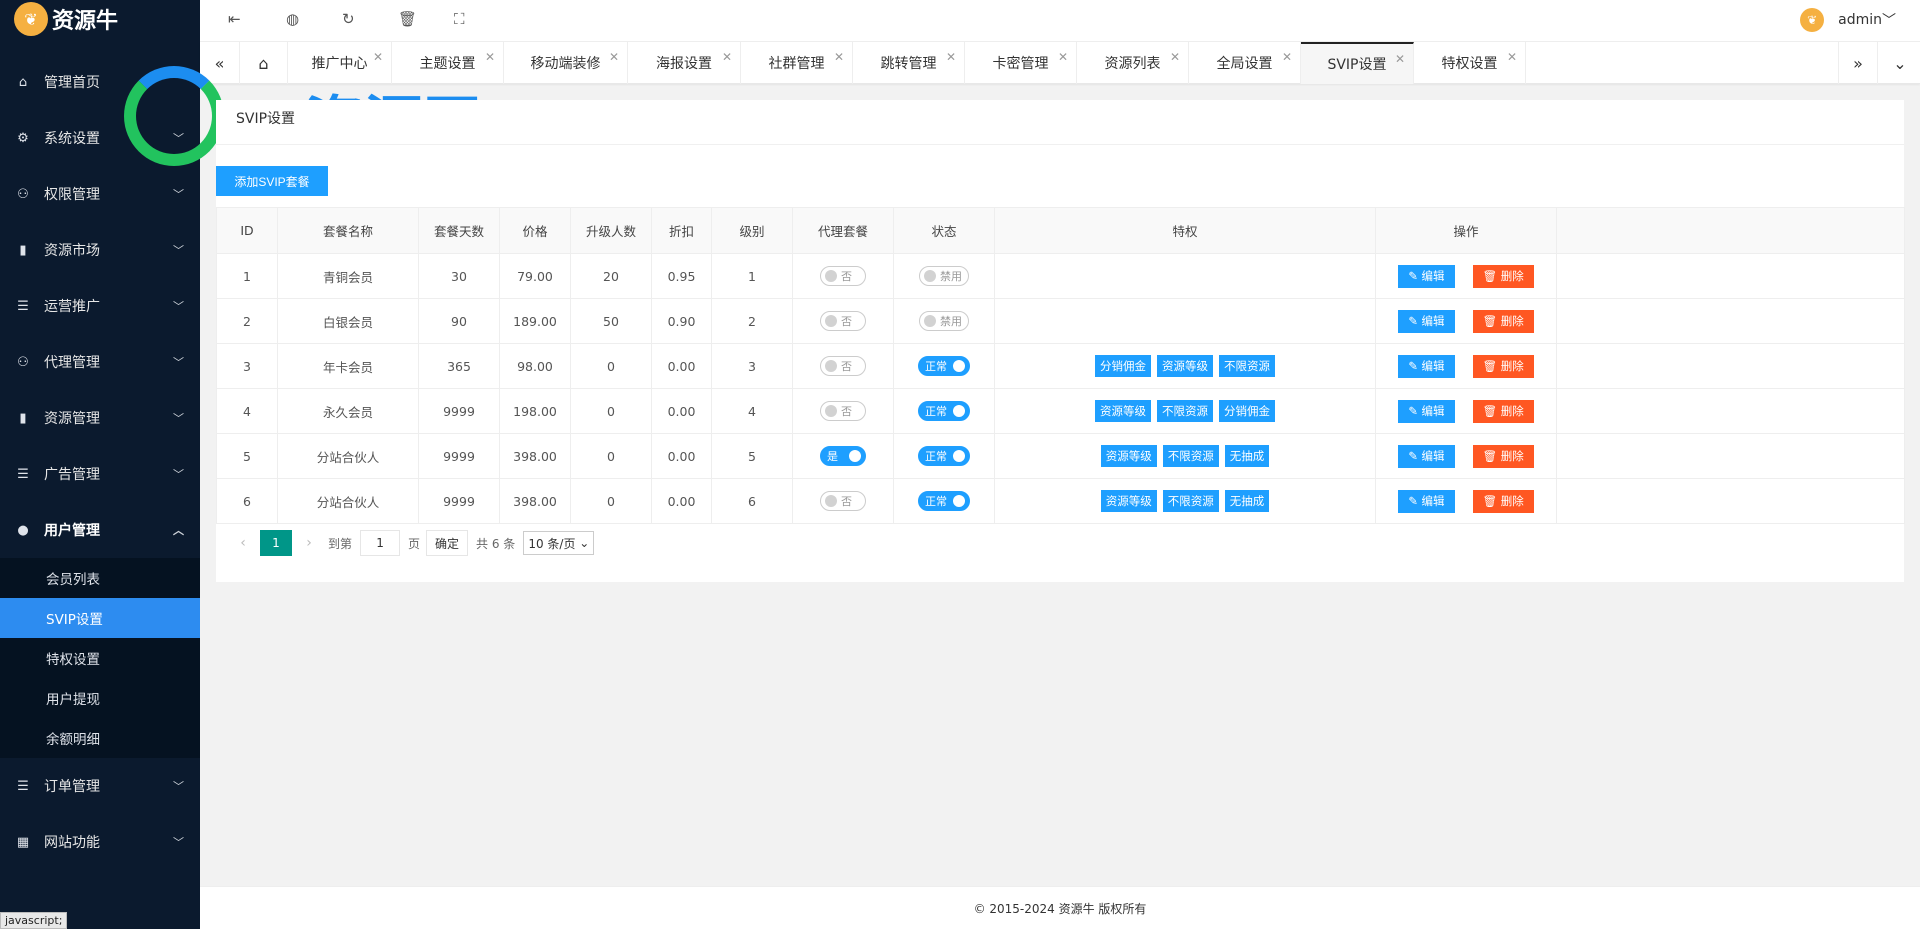 Image resolution: width=1920 pixels, height=929 pixels. Describe the element at coordinates (100, 578) in the screenshot. I see `submenu-item: 会员列表` at that location.